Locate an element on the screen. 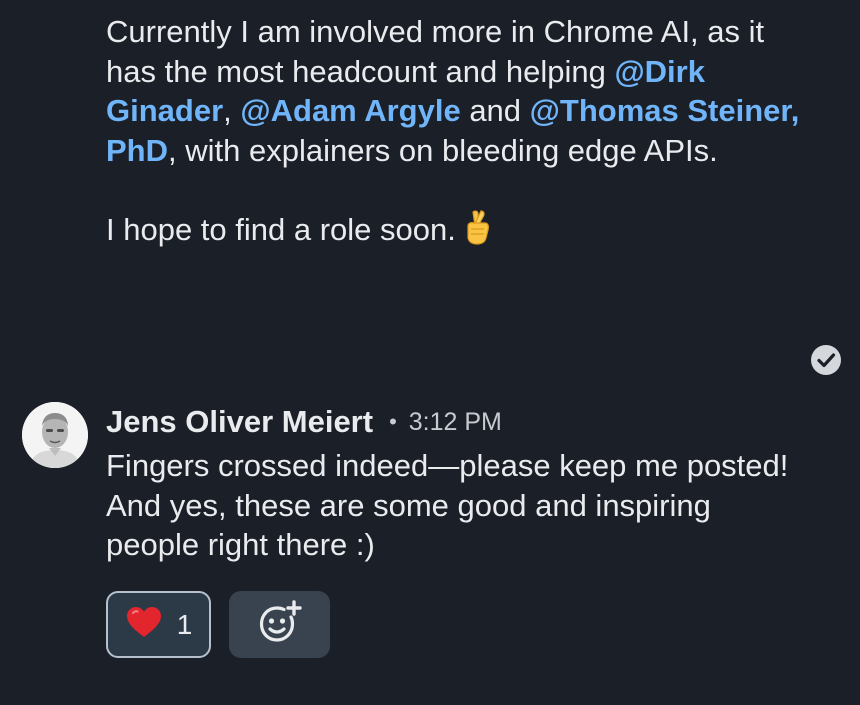 The width and height of the screenshot is (860, 705). mention-adam-argyle: @Adam Argyle is located at coordinates (350, 110).